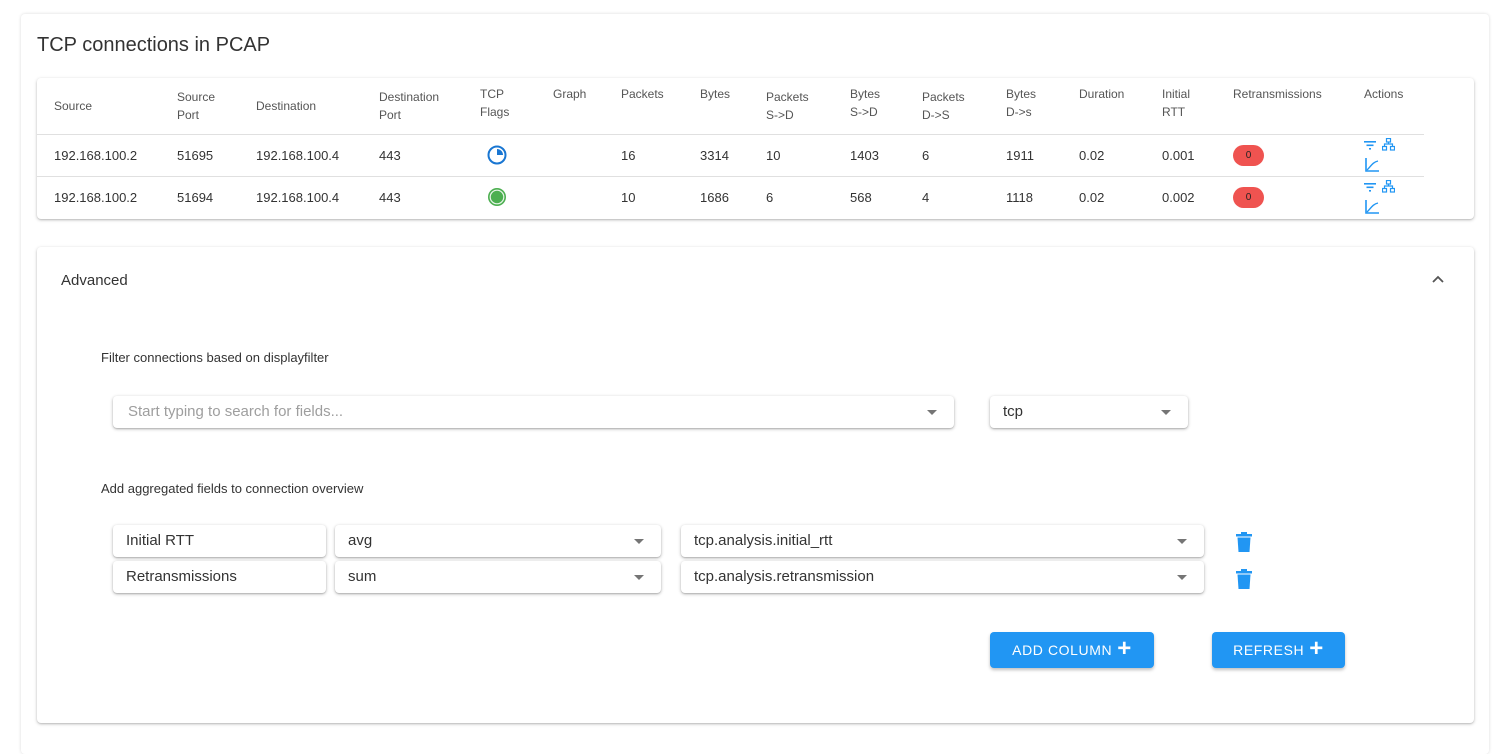  What do you see at coordinates (412, 106) in the screenshot?
I see `col-destination-port: Destination Port` at bounding box center [412, 106].